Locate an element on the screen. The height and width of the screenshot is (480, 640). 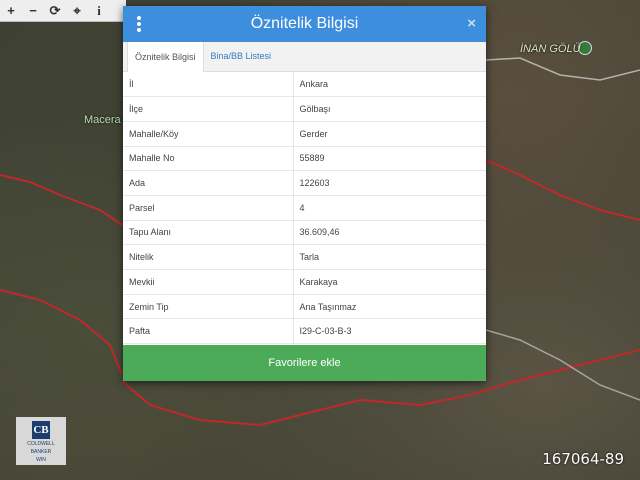
table-row: Tapu Alanı 36.609,46 is located at coordinates (304, 233).